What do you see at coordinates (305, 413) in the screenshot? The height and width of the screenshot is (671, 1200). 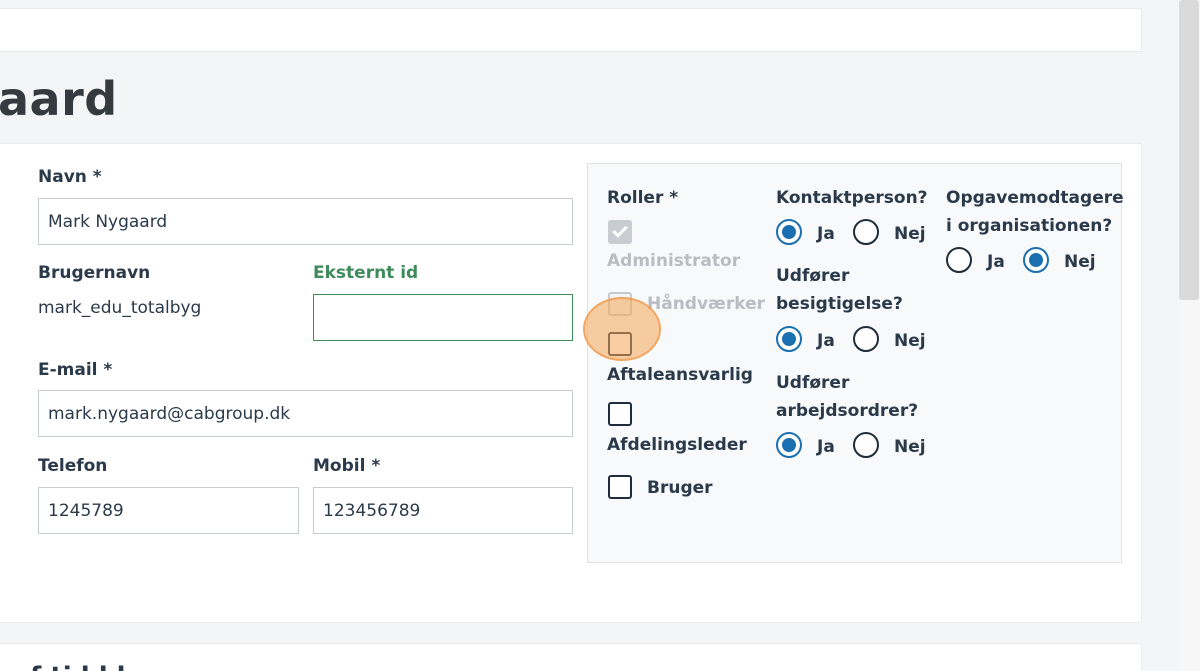 I see `email-input` at bounding box center [305, 413].